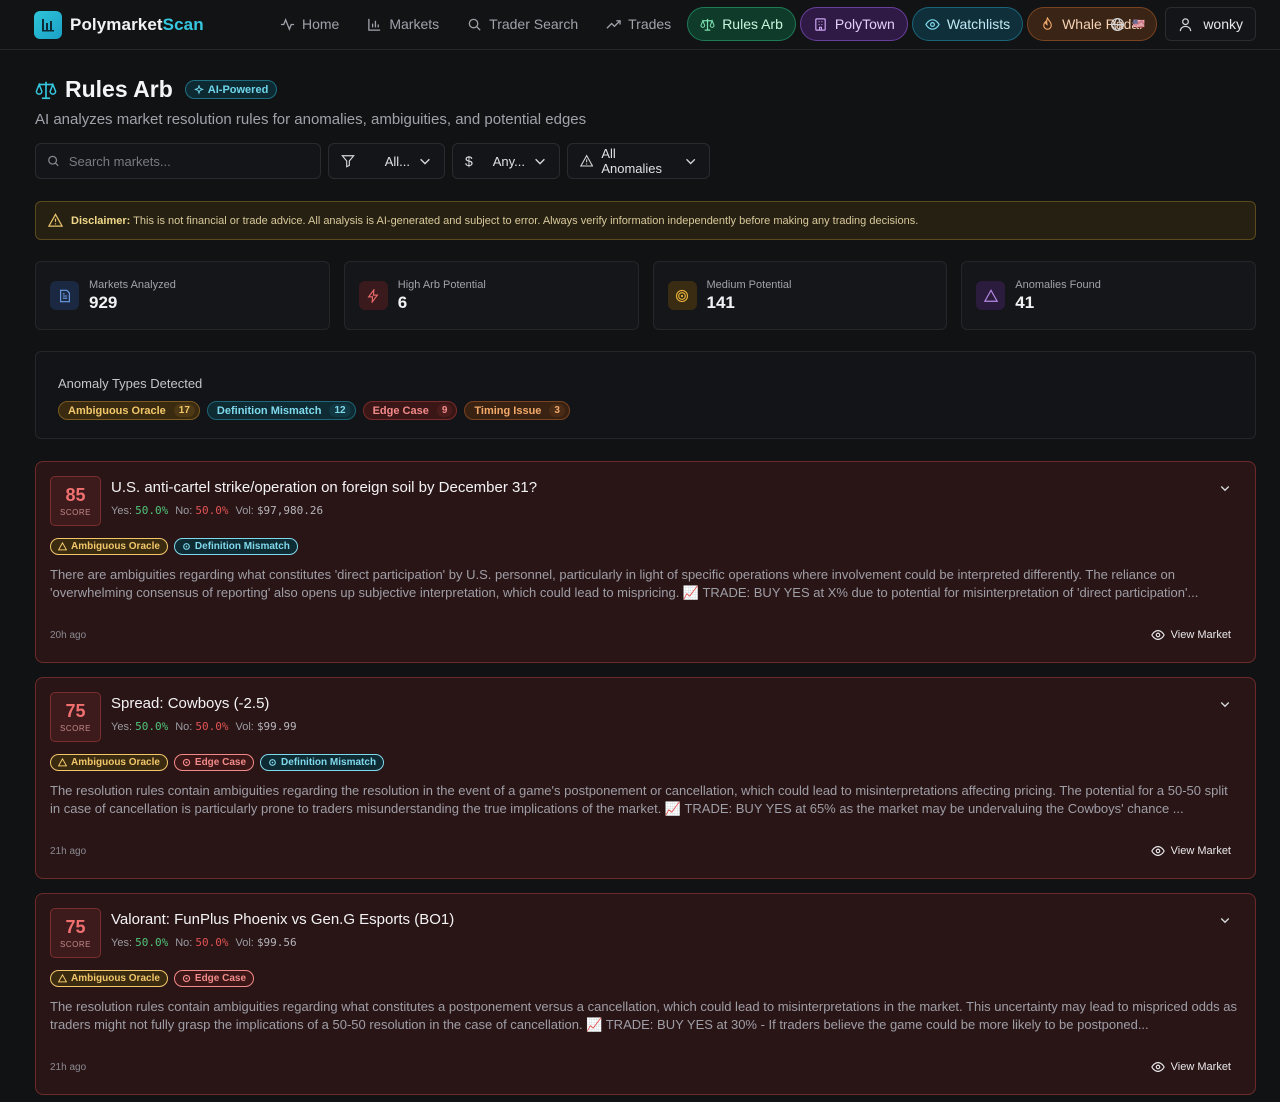  I want to click on globe-icon, so click(1117, 24).